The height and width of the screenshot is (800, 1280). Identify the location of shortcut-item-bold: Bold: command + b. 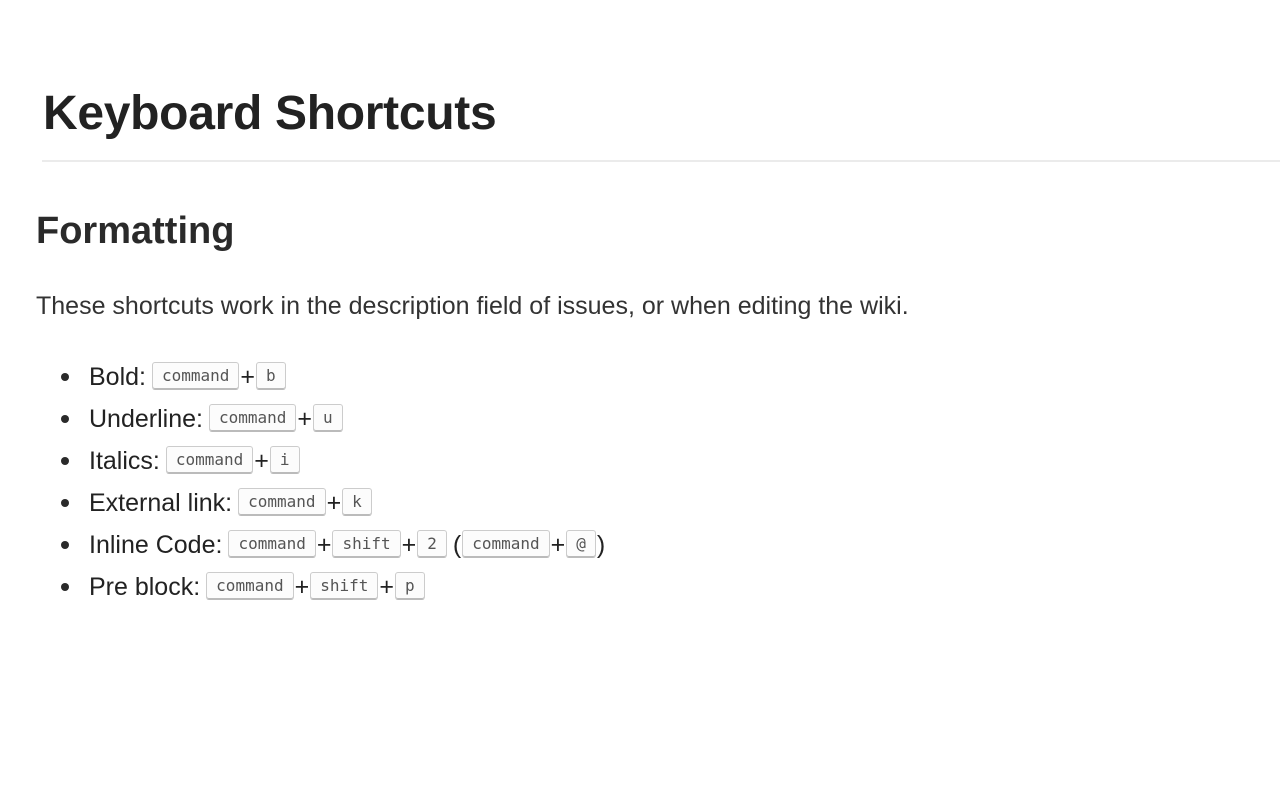
(321, 378).